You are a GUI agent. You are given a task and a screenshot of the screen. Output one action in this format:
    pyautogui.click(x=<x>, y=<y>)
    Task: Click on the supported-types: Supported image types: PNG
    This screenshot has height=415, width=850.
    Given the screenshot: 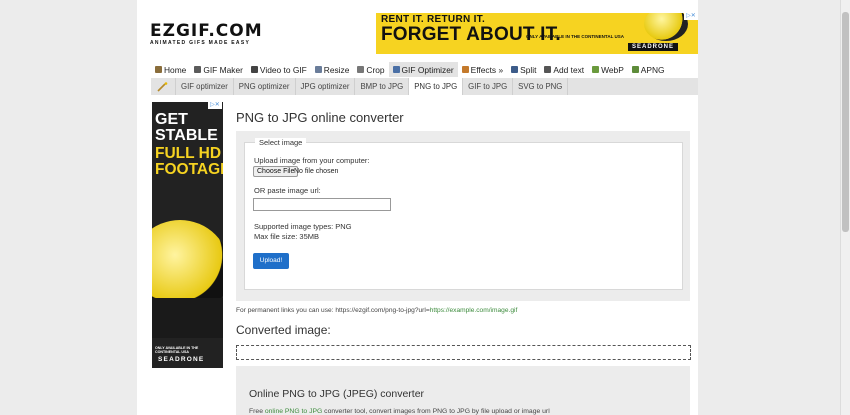 What is the action you would take?
    pyautogui.click(x=303, y=226)
    